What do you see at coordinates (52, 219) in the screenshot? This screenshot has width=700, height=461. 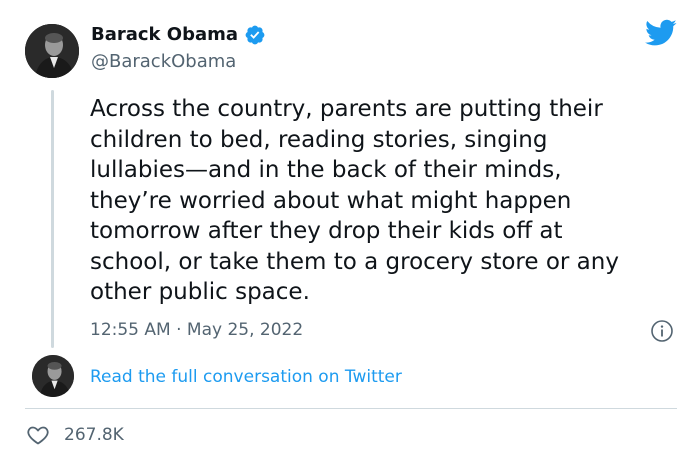 I see `thread-line` at bounding box center [52, 219].